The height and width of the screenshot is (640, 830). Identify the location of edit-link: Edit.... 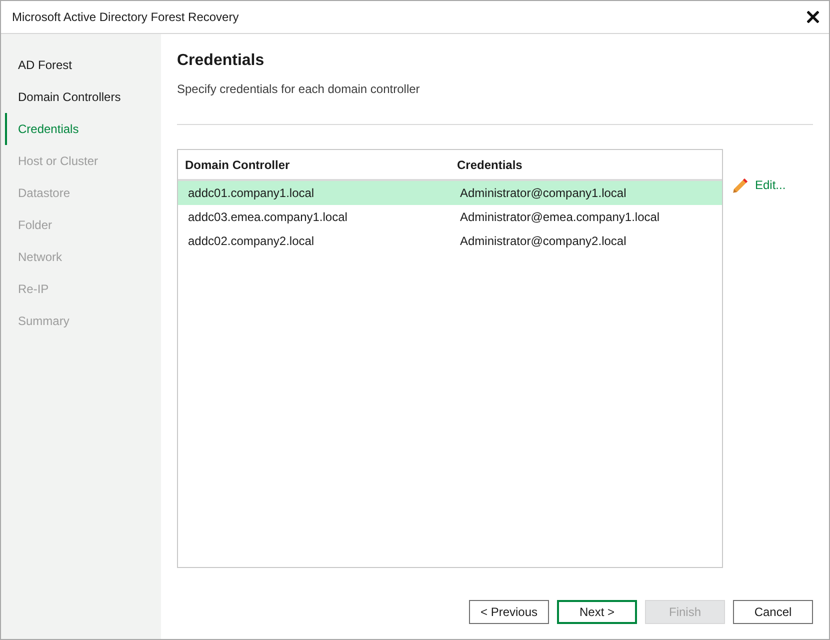
(759, 185).